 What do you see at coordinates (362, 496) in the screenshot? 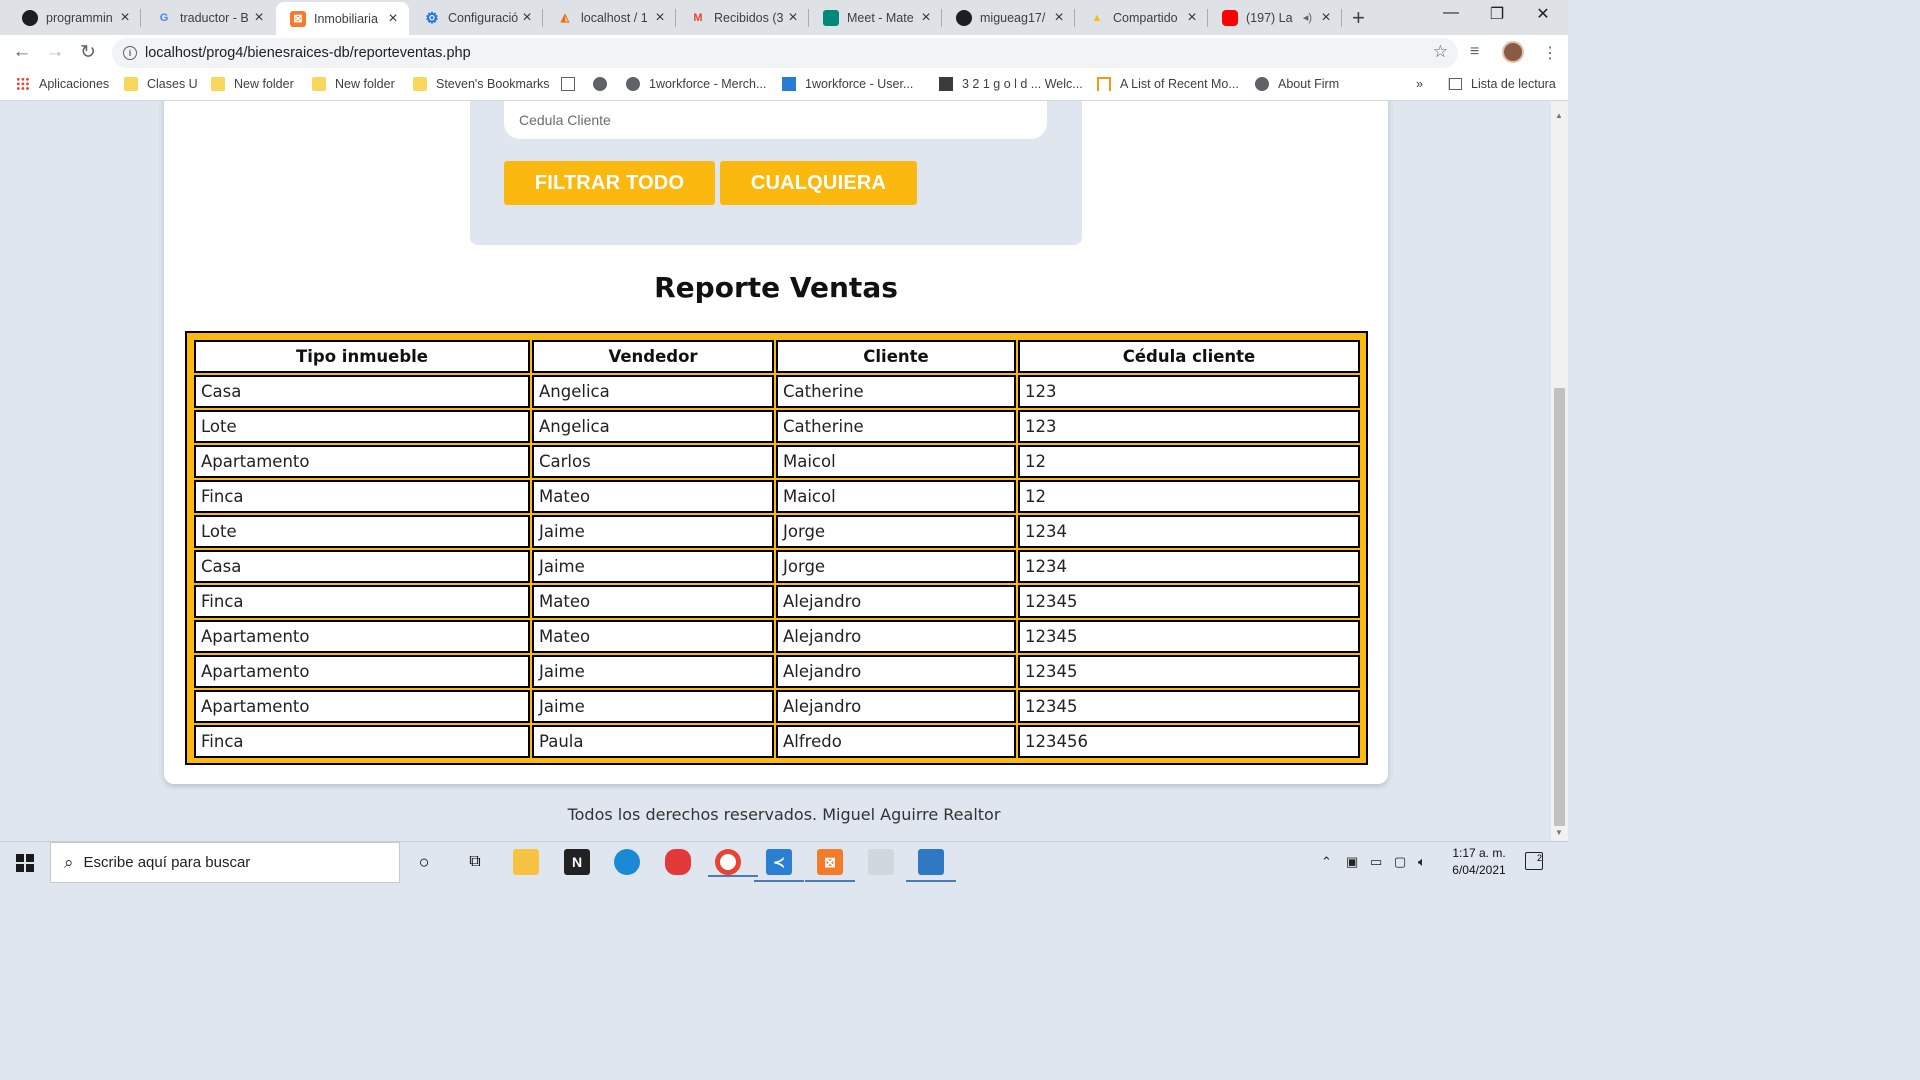
I see `table-cell: Finca` at bounding box center [362, 496].